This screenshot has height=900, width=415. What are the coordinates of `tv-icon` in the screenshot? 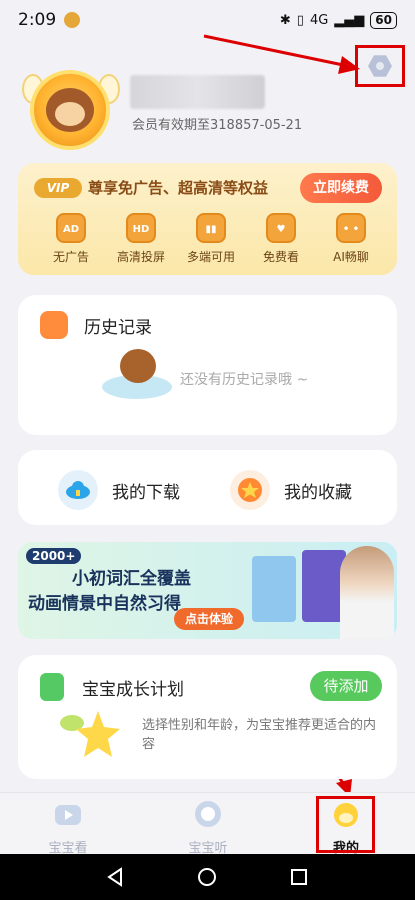 It's located at (68, 815).